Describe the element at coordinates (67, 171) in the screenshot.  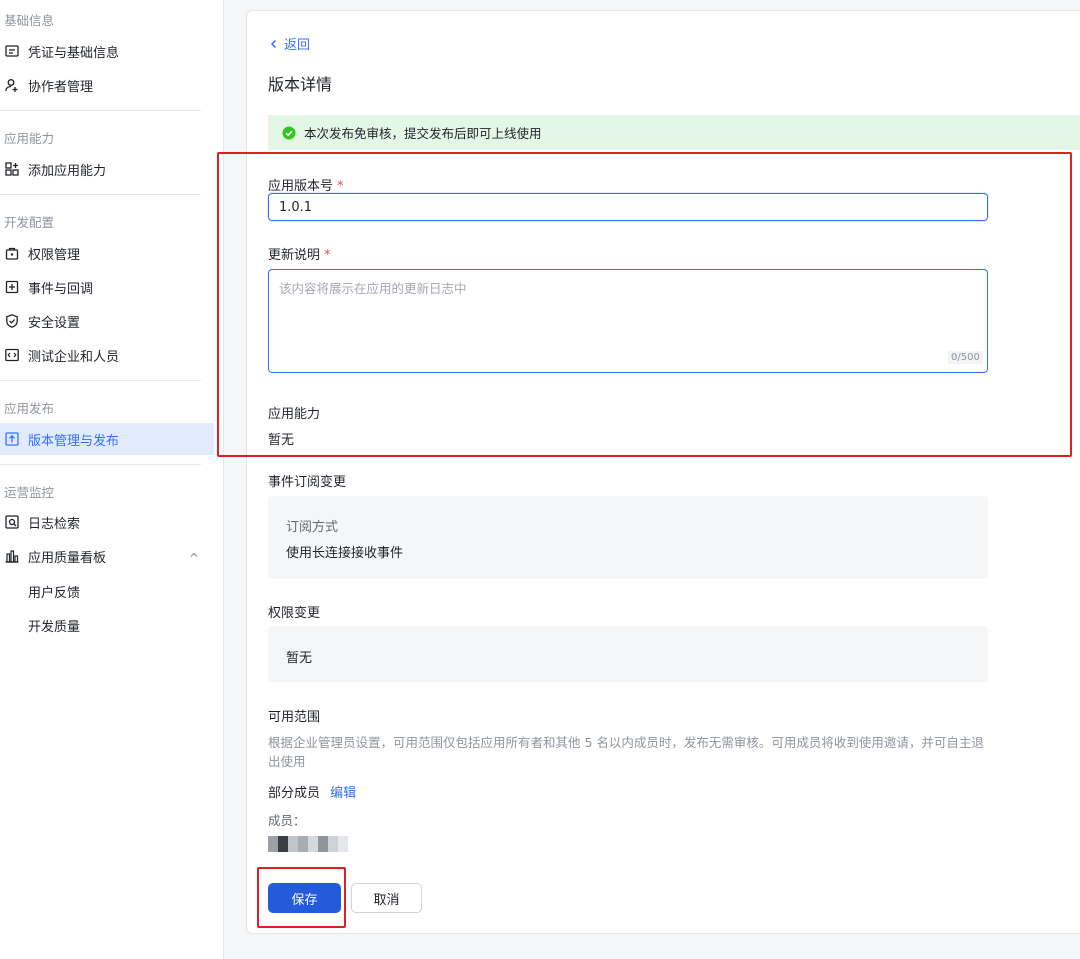
I see `sidebar-item-label: 添加应用能力` at that location.